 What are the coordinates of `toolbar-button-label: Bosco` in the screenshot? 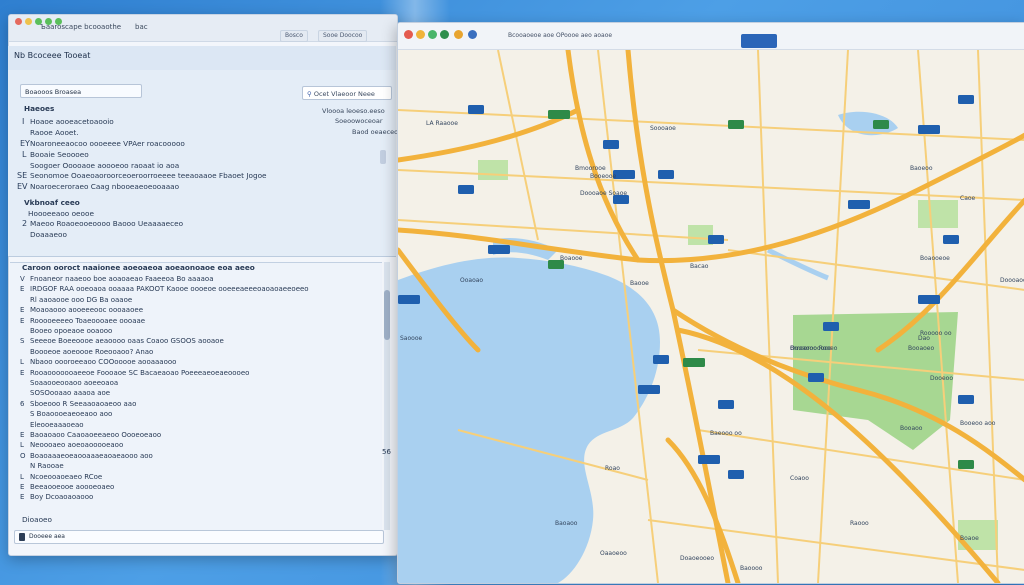 It's located at (294, 35).